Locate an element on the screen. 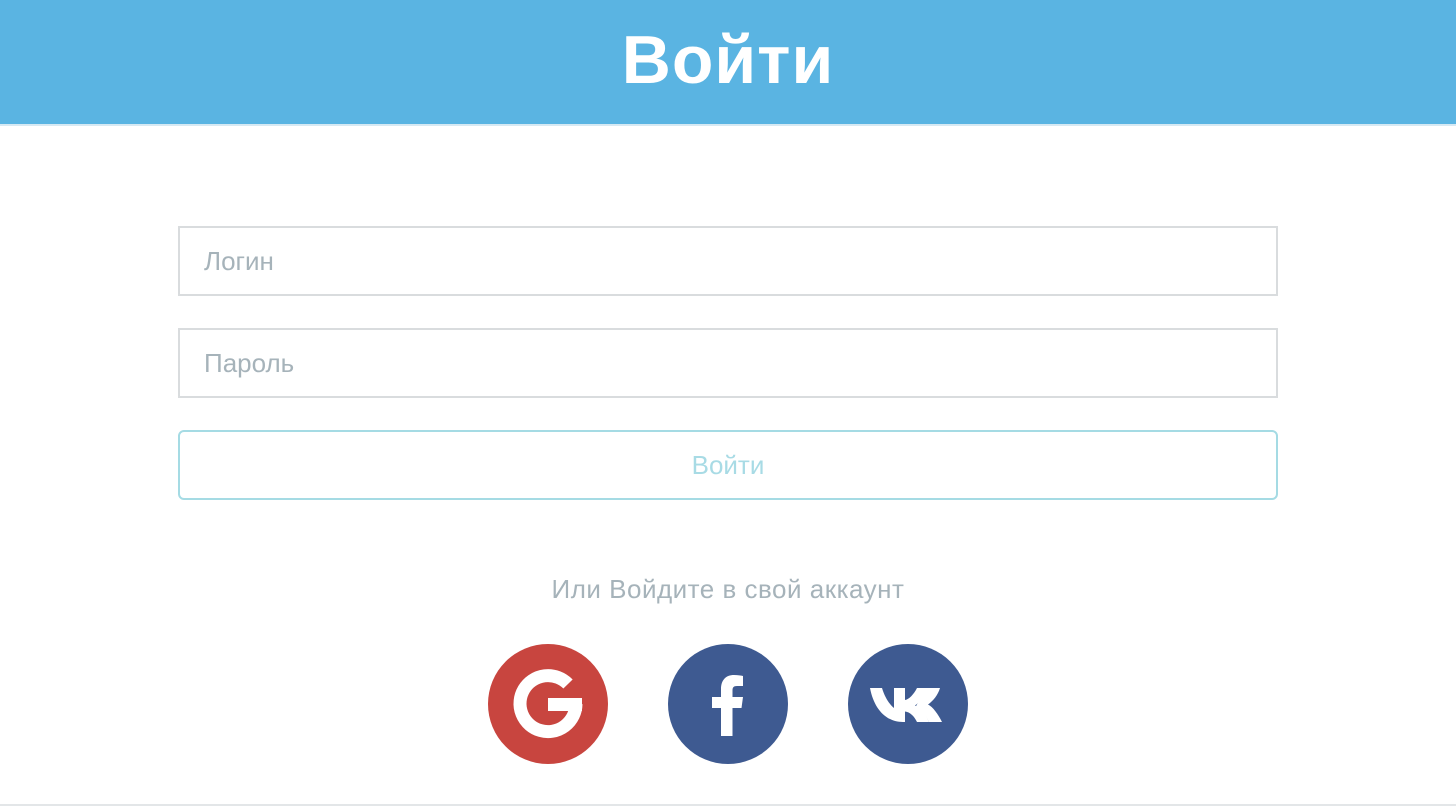 This screenshot has height=806, width=1456. vk-login-button is located at coordinates (908, 704).